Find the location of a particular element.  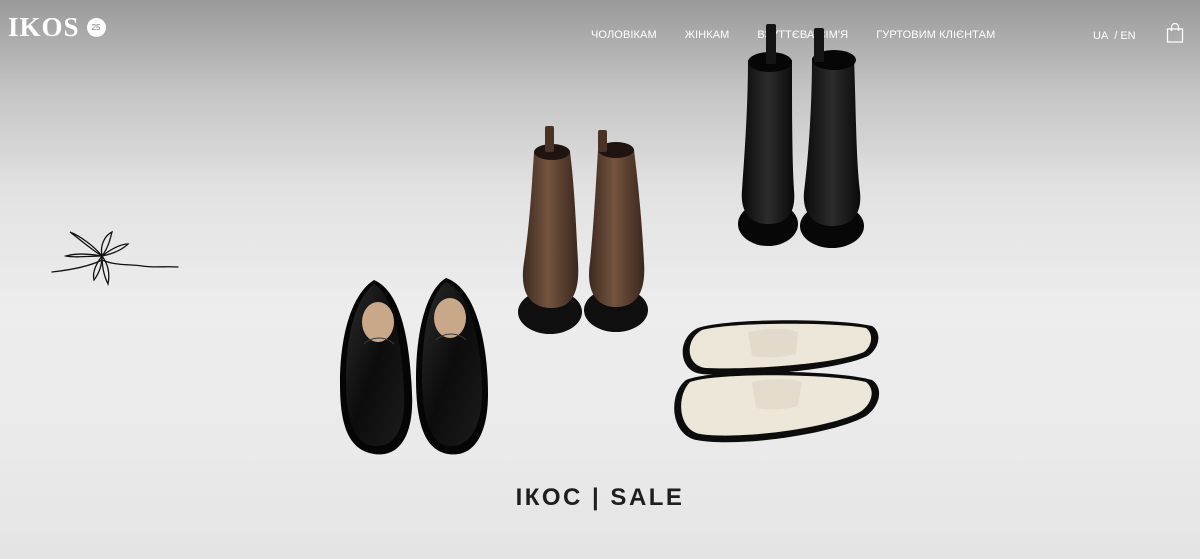

shopping-bag-icon is located at coordinates (1175, 33).